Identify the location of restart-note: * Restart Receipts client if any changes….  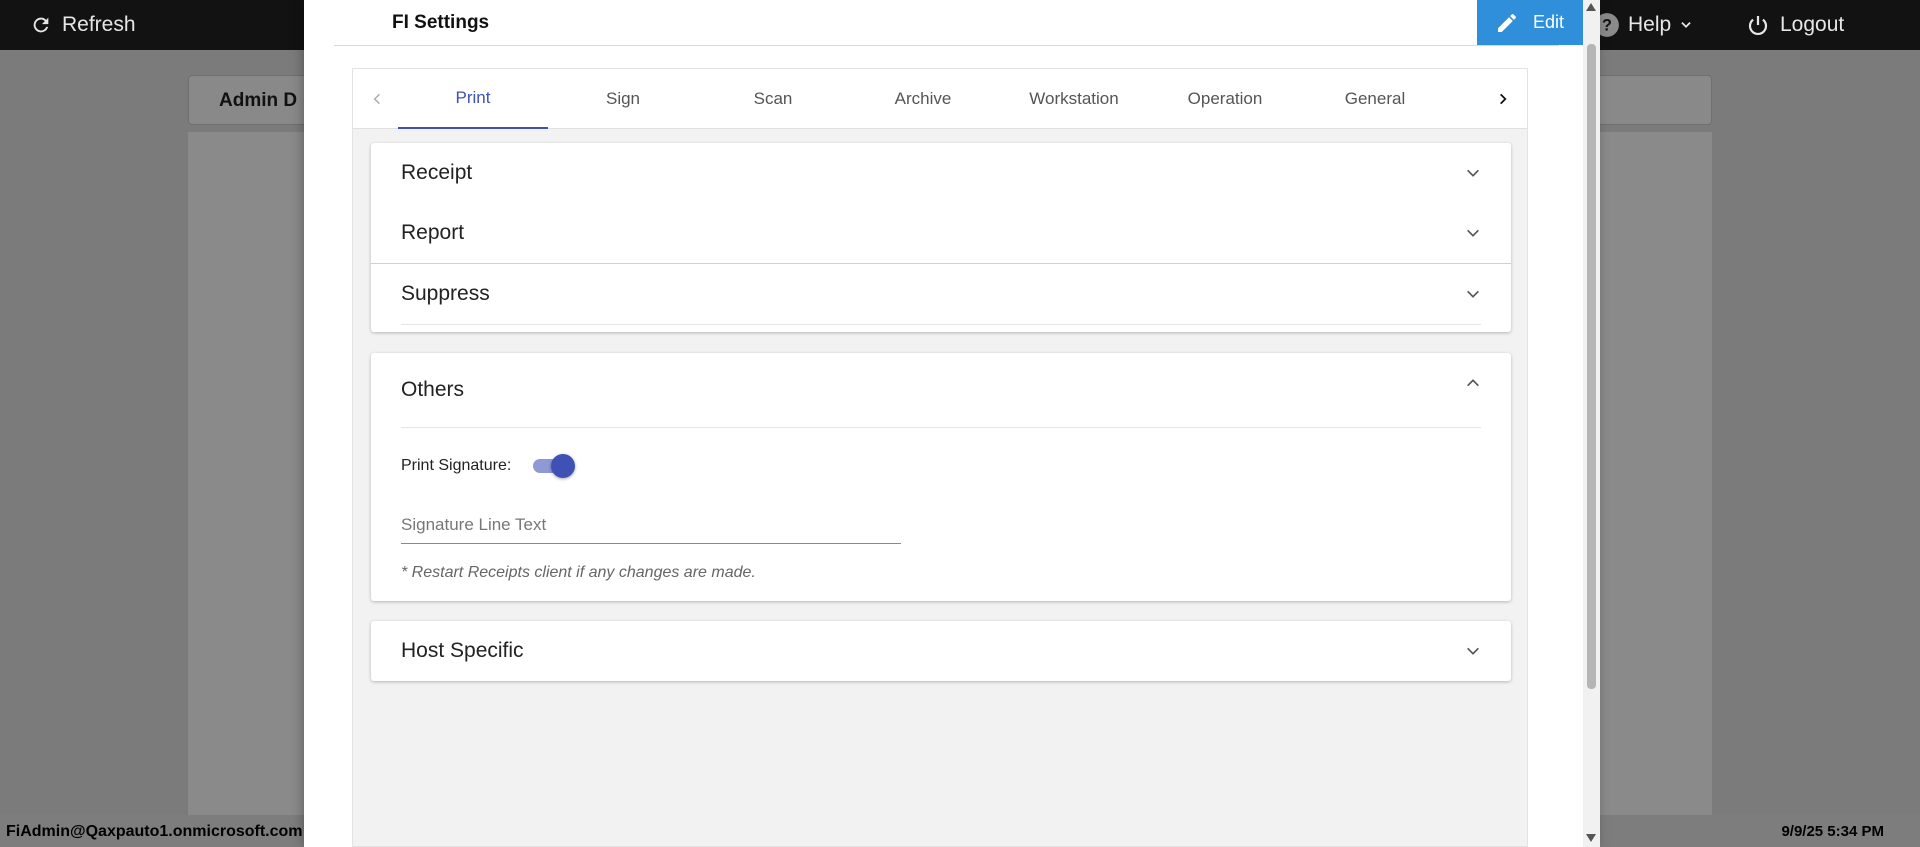
(578, 572).